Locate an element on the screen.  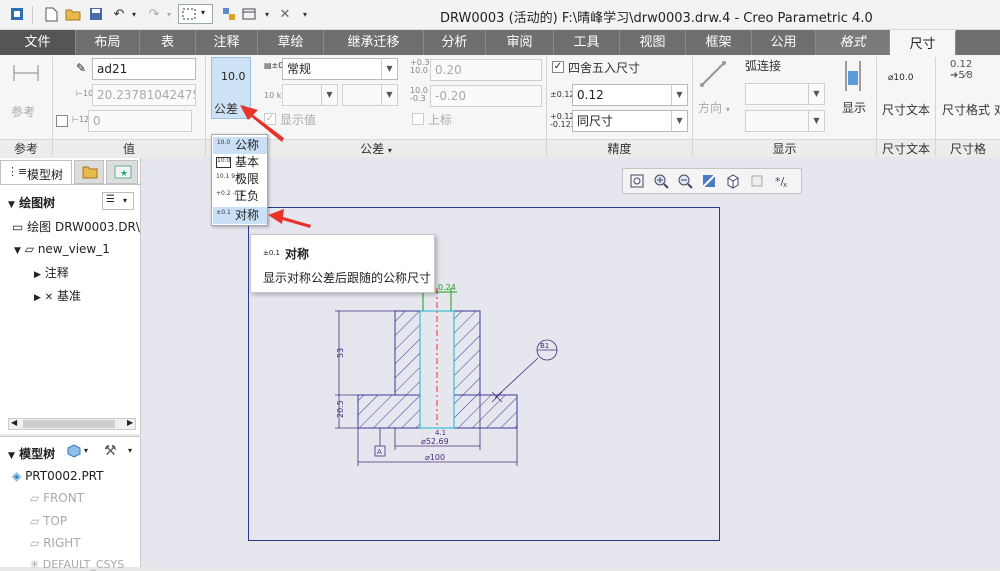
chevron-down-icon: ▼ is located at coordinates (679, 121).